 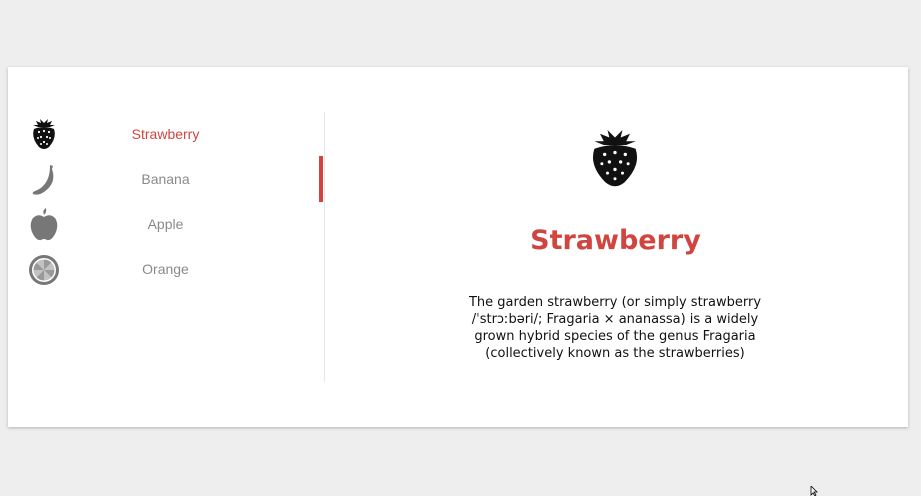 What do you see at coordinates (44, 270) in the screenshot?
I see `orange-icon` at bounding box center [44, 270].